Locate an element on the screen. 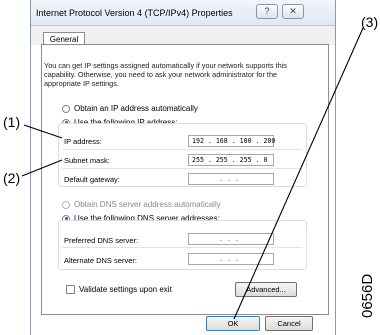  document-id: 0656D is located at coordinates (367, 295).